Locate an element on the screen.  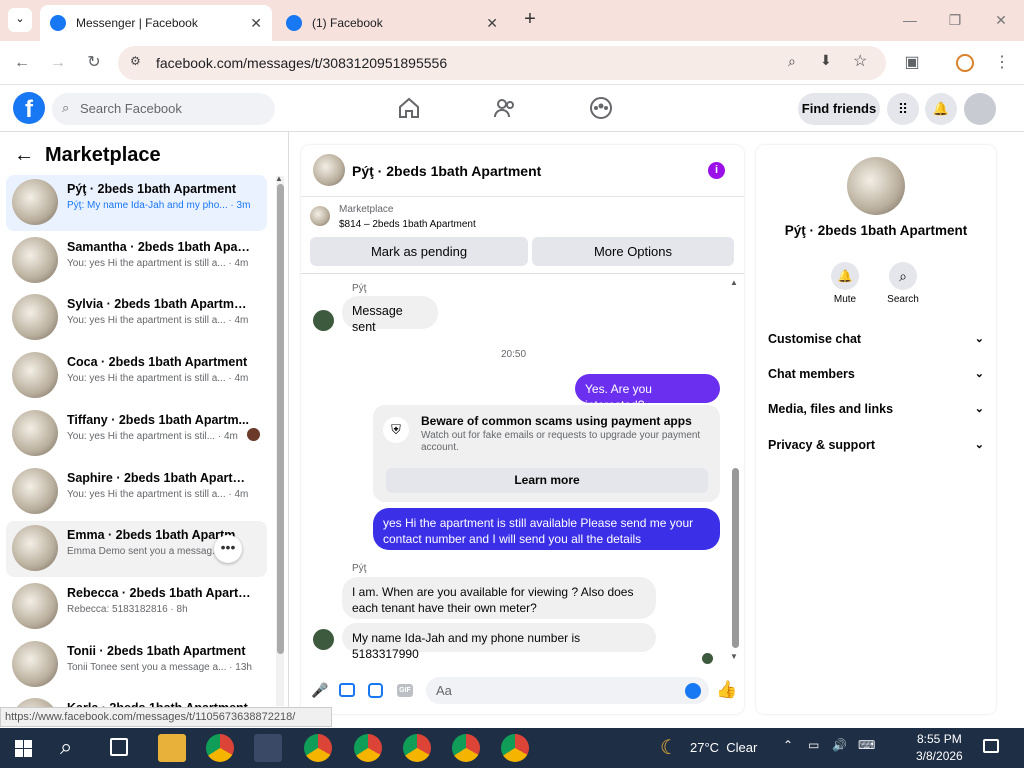
more-options-button: More Options is located at coordinates (633, 251).